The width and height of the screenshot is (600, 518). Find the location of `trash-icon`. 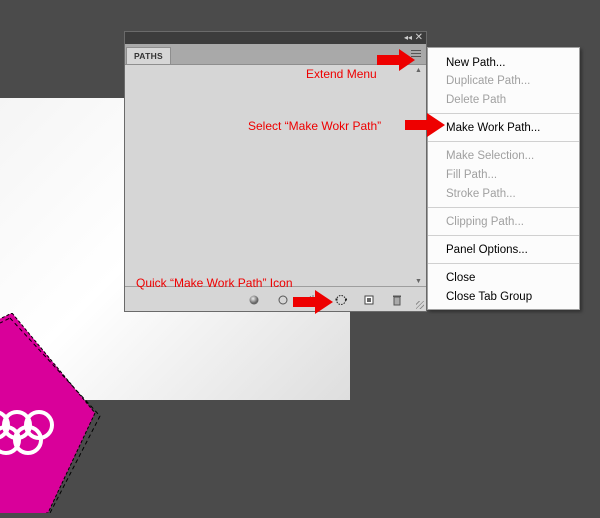

trash-icon is located at coordinates (397, 299).